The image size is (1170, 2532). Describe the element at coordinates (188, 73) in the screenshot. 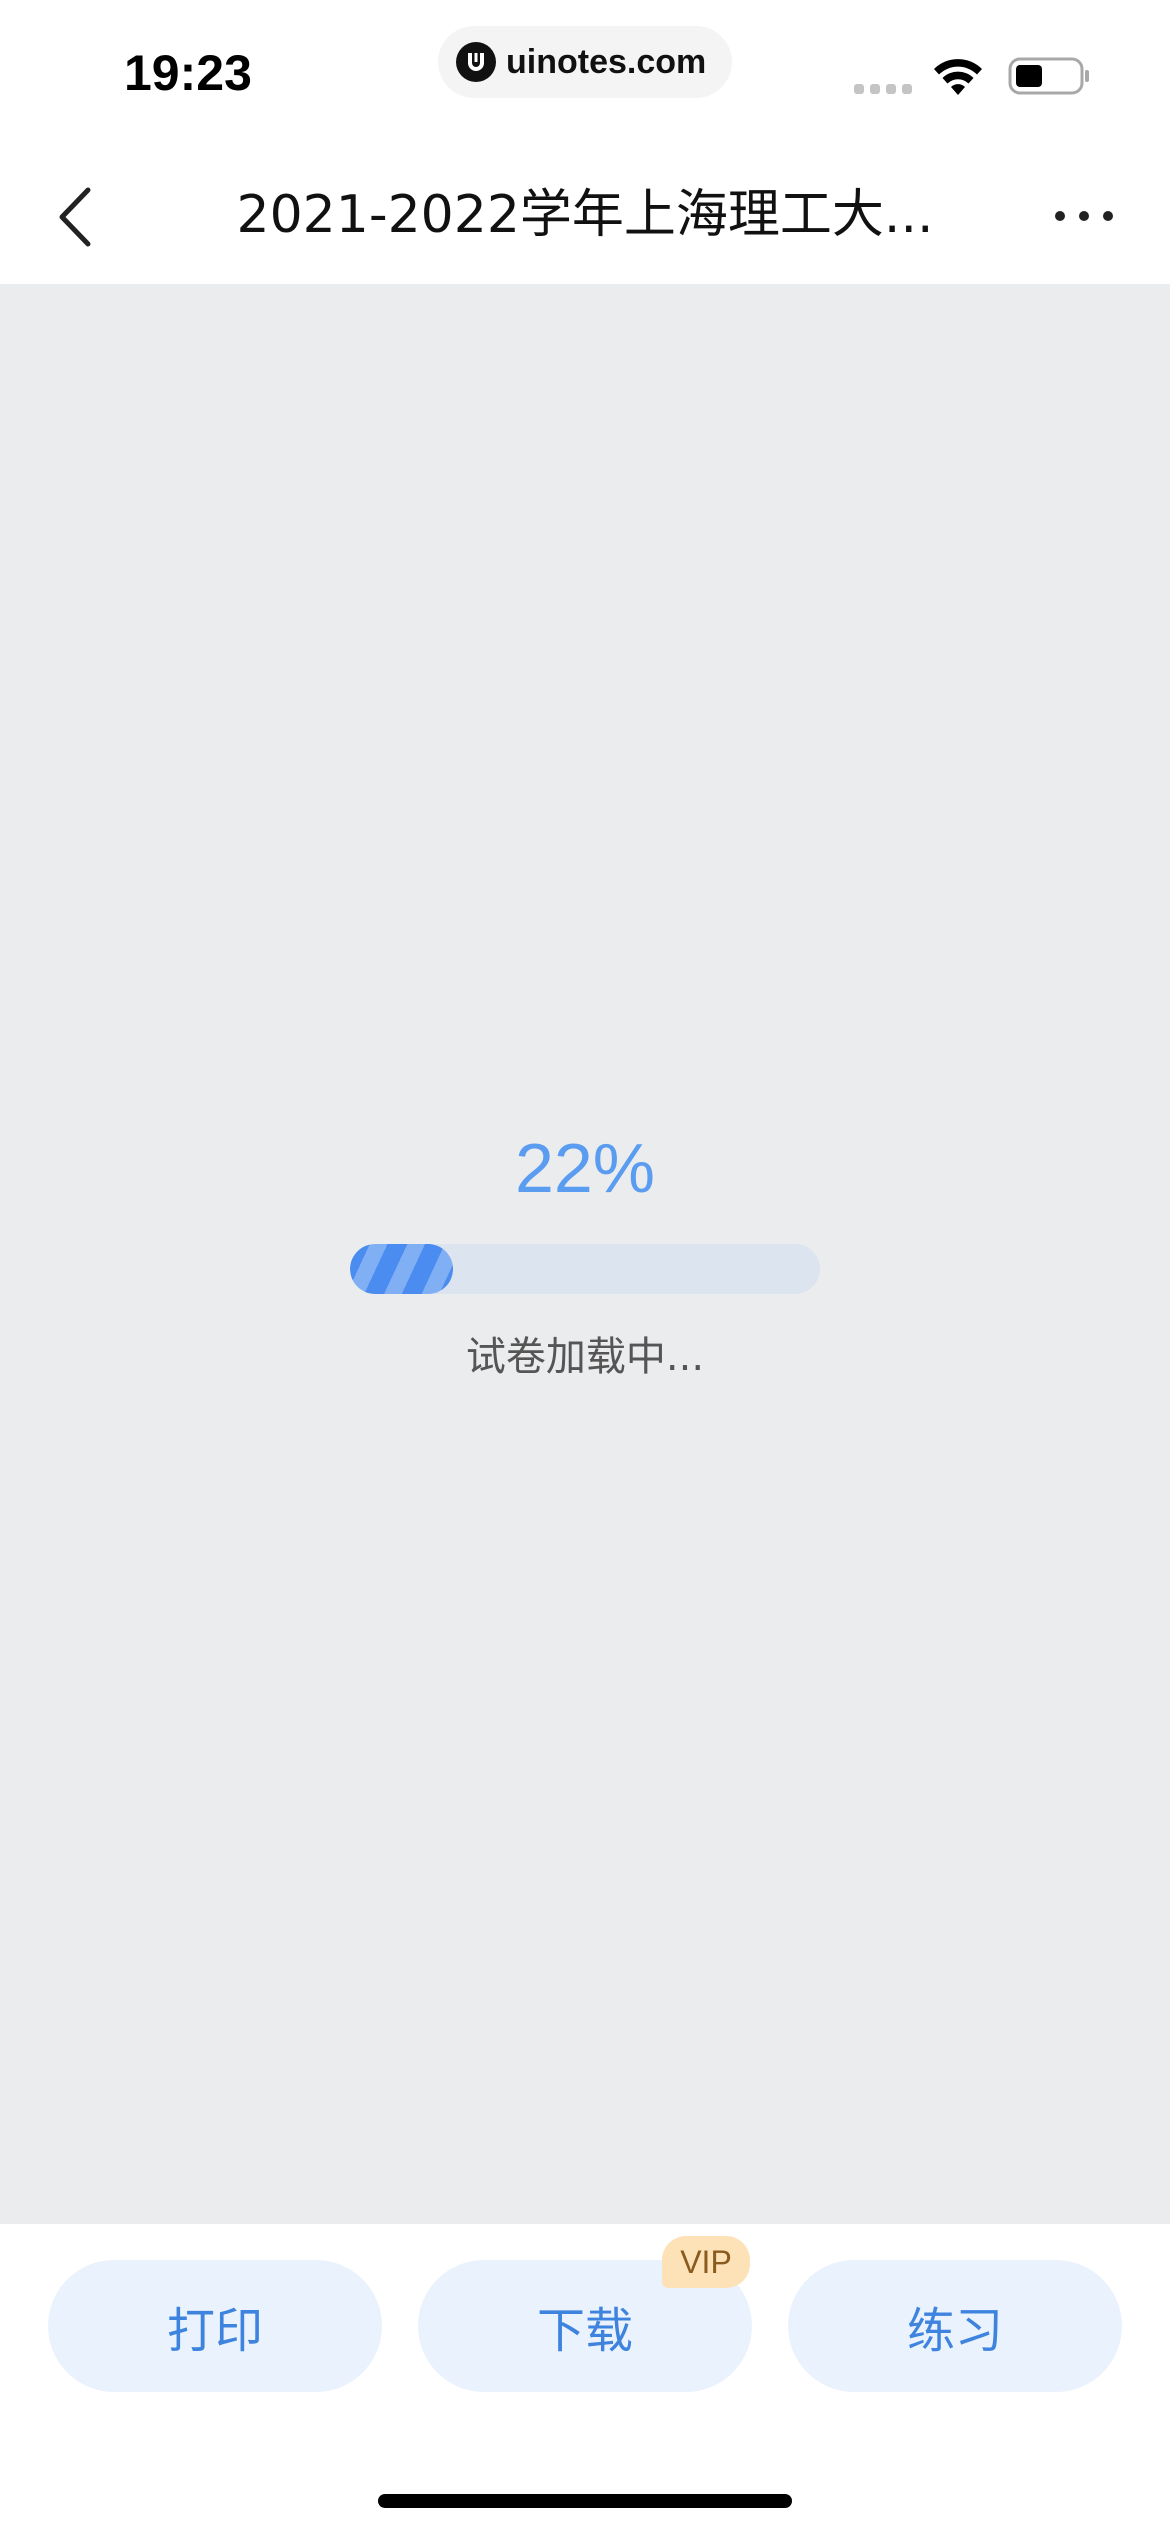

I see `status-time: 19:23` at that location.